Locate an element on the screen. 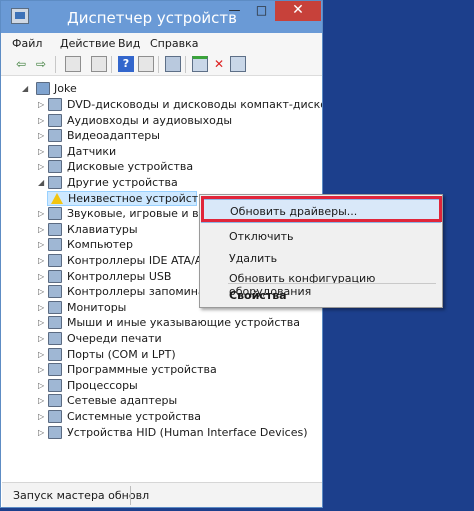  tree-category-item: ▷ Сетевые адаптеры is located at coordinates (162, 401).